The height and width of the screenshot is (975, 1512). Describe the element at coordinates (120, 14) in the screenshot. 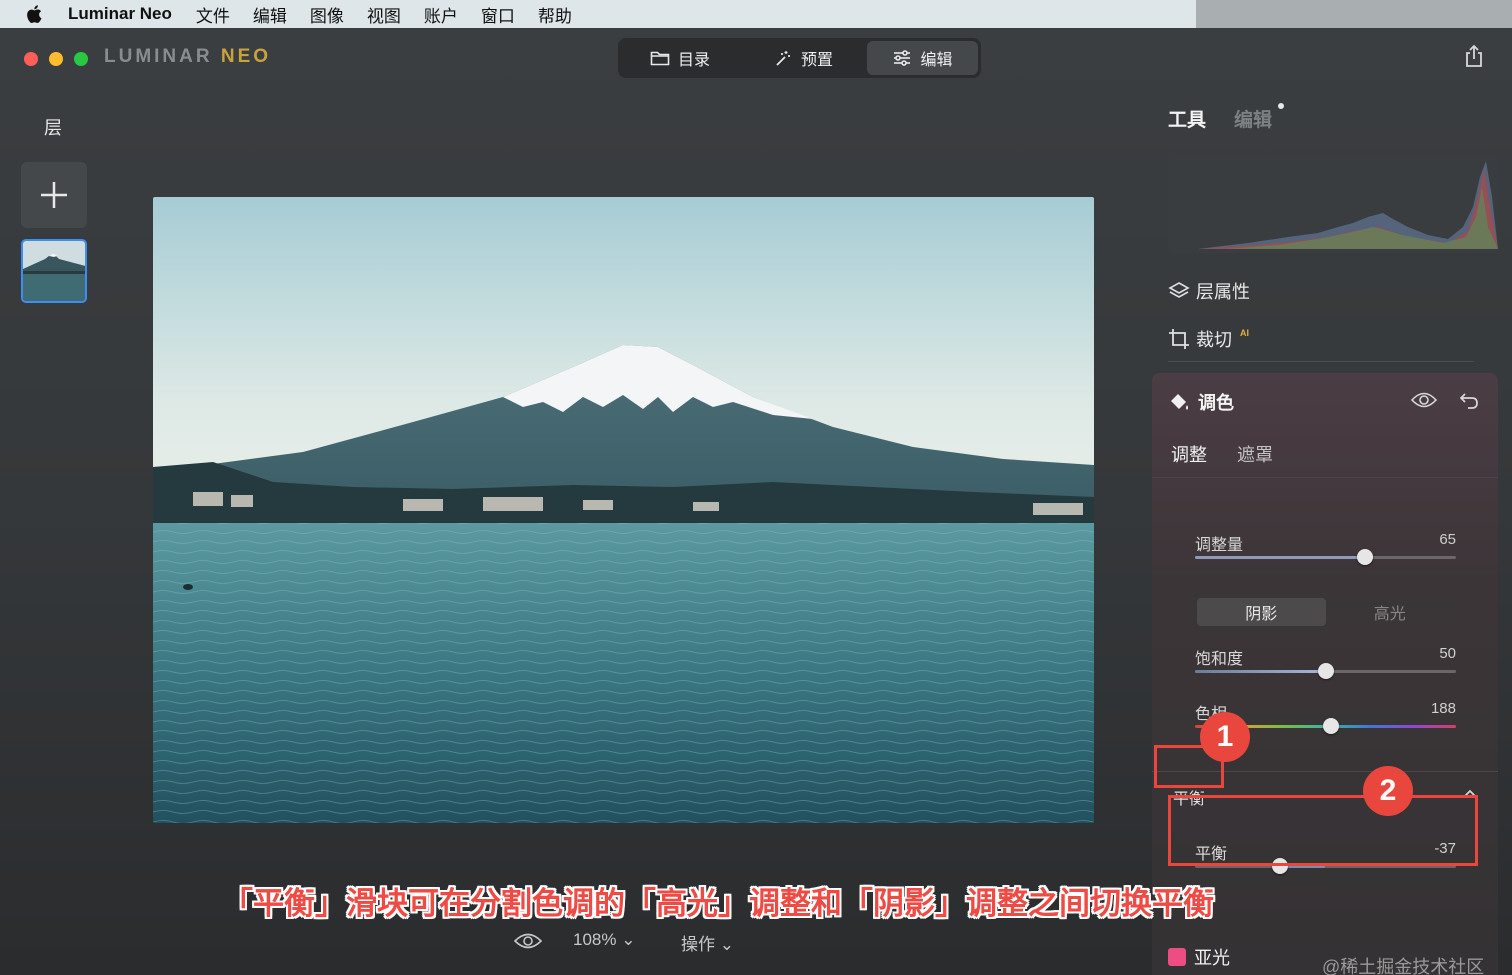

I see `app-menu: Luminar Neo` at that location.